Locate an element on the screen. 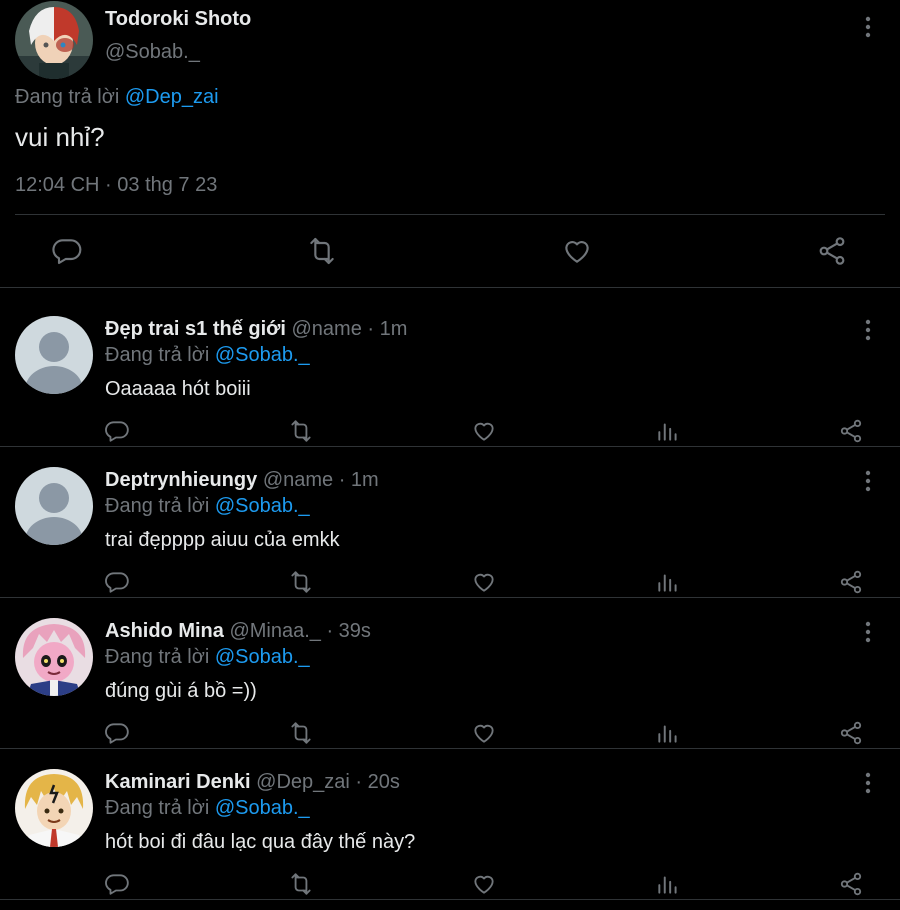 Image resolution: width=900 pixels, height=910 pixels. reply-header: Ashido Mina @Minaa._ · 39s is located at coordinates (238, 631).